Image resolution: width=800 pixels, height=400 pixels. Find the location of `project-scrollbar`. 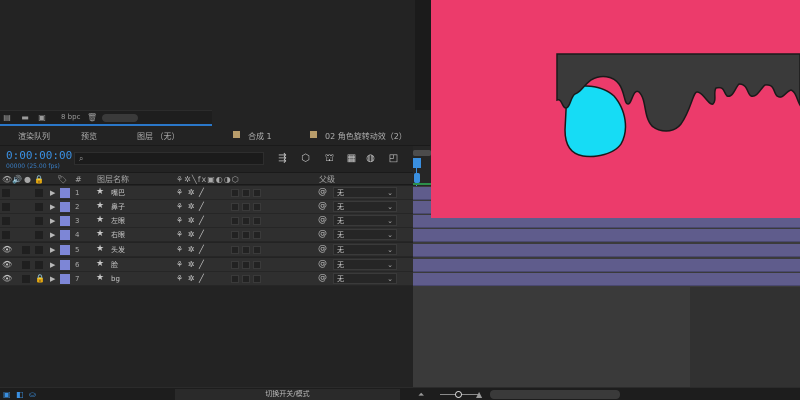

project-scrollbar is located at coordinates (120, 118).